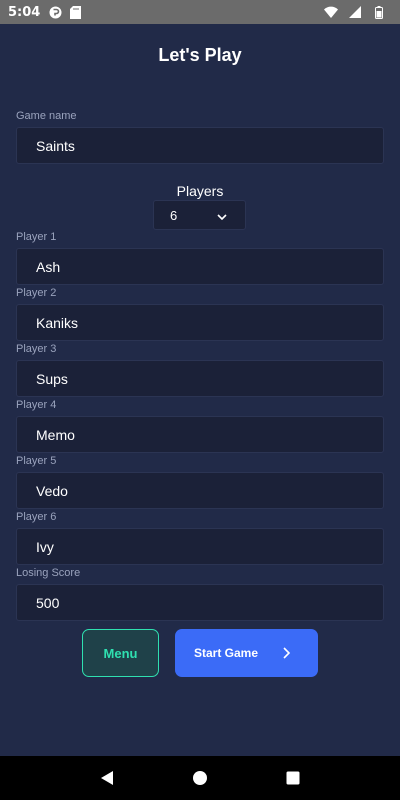  What do you see at coordinates (293, 778) in the screenshot?
I see `recents-icon` at bounding box center [293, 778].